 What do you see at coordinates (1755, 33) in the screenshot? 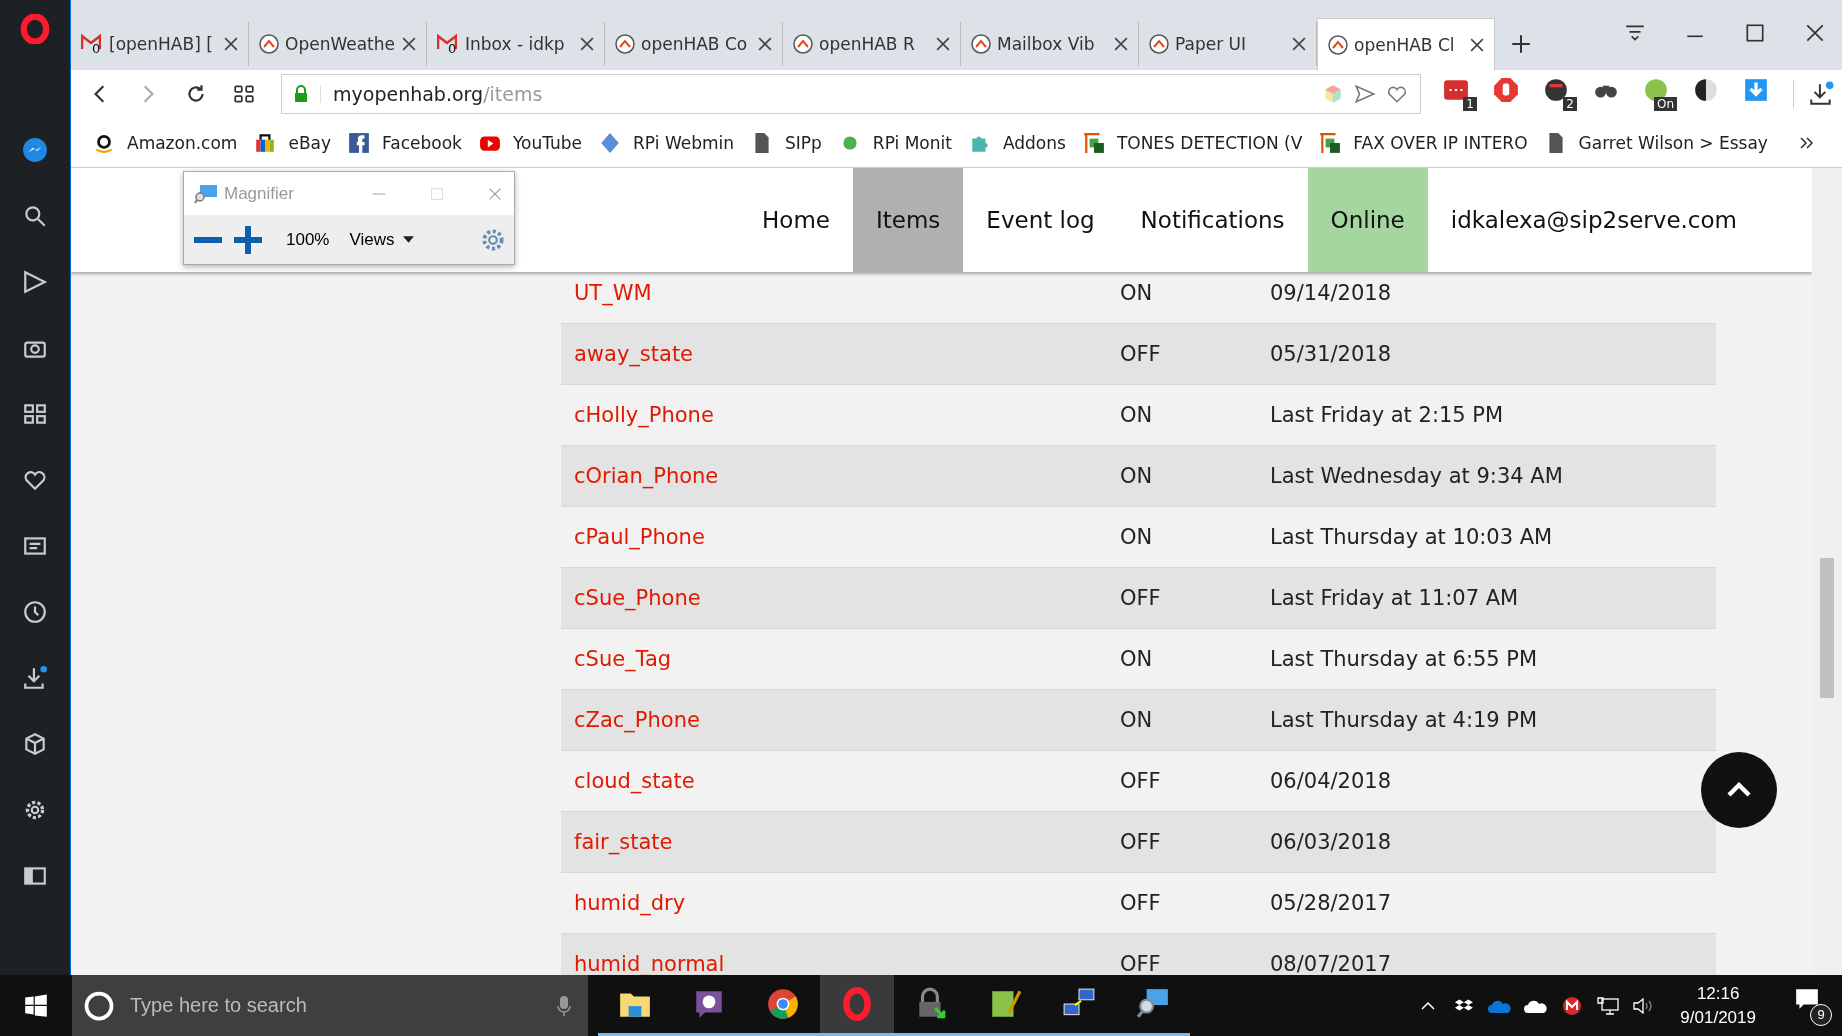
I see `maximize-icon` at bounding box center [1755, 33].